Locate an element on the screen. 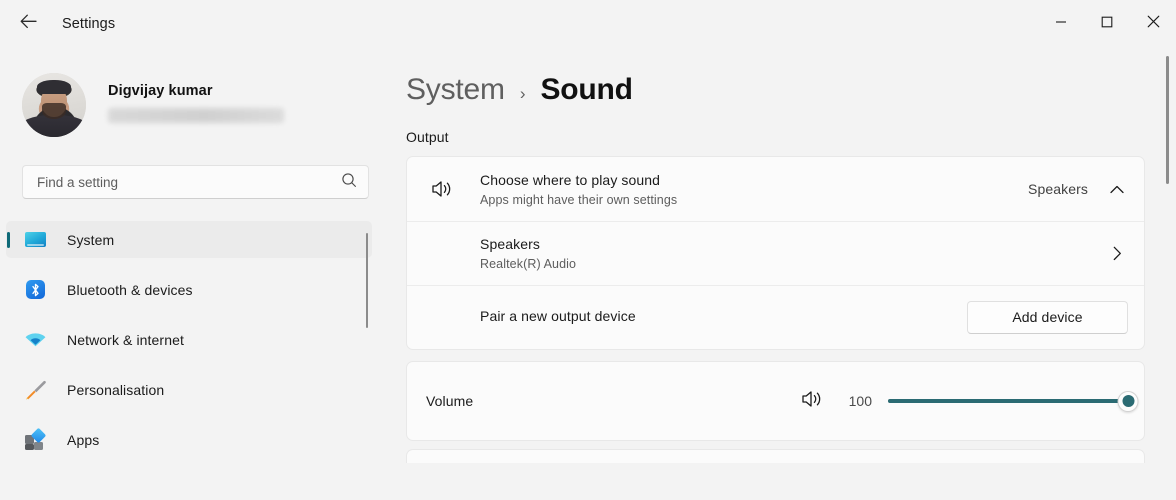 This screenshot has height=500, width=1176. sidebar-item-personalisation: Personalisation is located at coordinates (189, 389).